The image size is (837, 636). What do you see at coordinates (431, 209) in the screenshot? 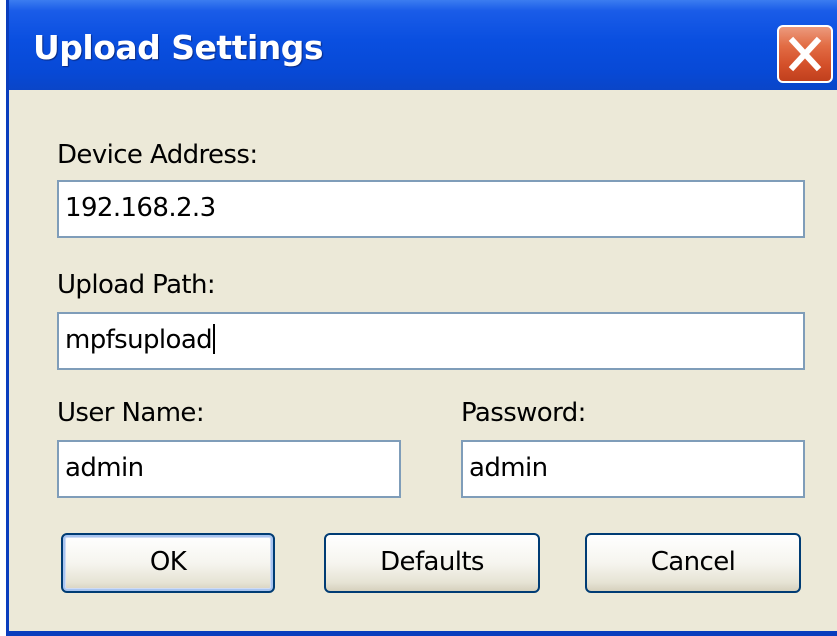
I see `device-address-field: 192.168.2.3` at bounding box center [431, 209].